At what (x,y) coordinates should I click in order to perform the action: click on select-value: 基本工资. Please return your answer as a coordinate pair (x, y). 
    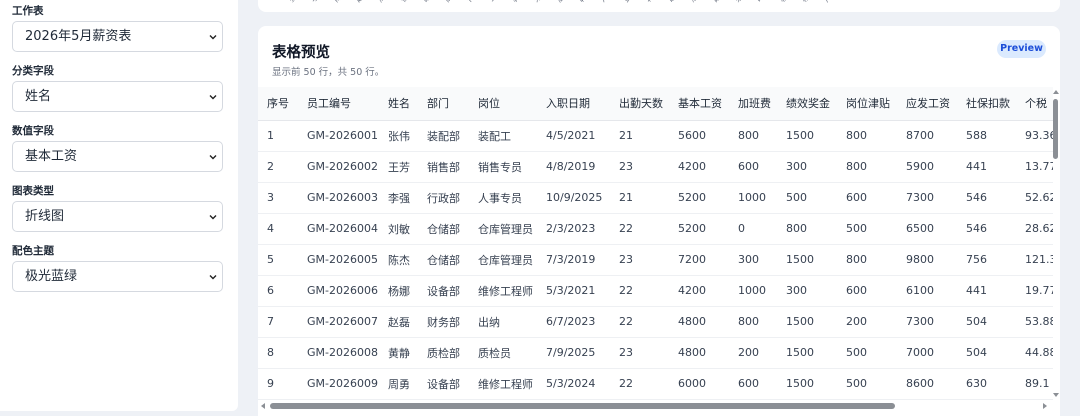
    Looking at the image, I should click on (51, 156).